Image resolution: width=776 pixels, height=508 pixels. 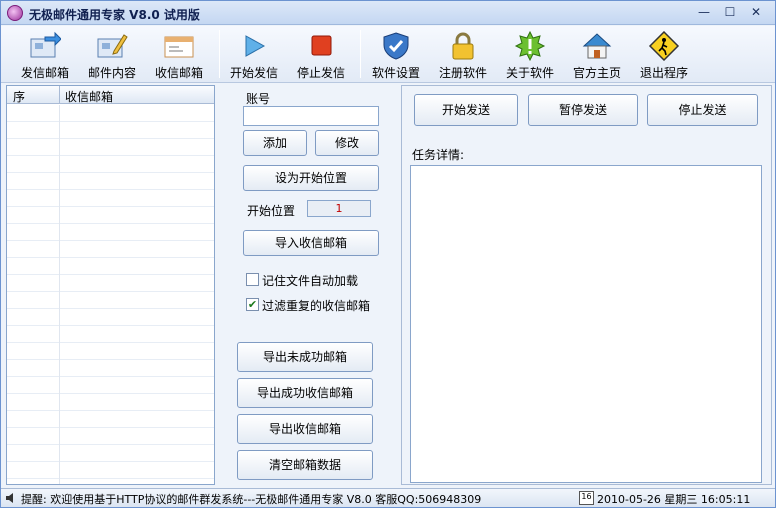 I want to click on export-recipients-button: 导出收信邮箱, so click(x=305, y=429).